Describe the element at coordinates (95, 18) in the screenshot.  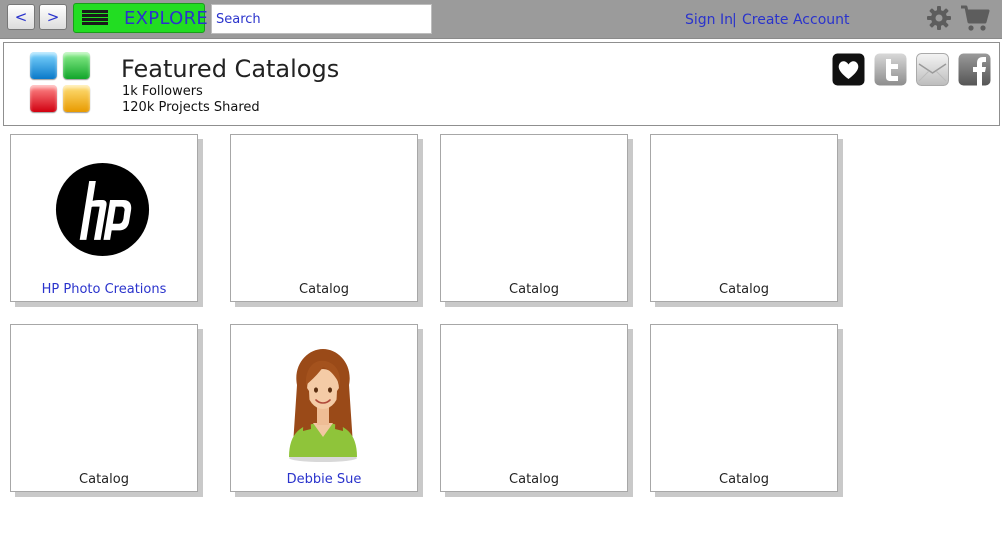
I see `menu-icon` at that location.